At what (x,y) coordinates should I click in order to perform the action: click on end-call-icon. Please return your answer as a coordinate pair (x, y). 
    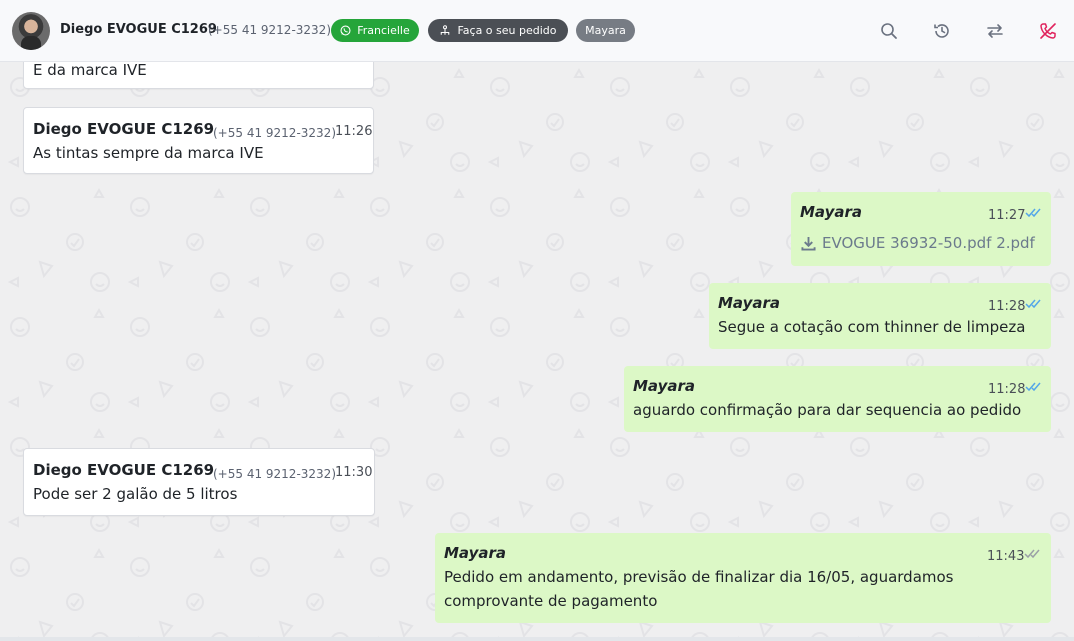
    Looking at the image, I should click on (1048, 31).